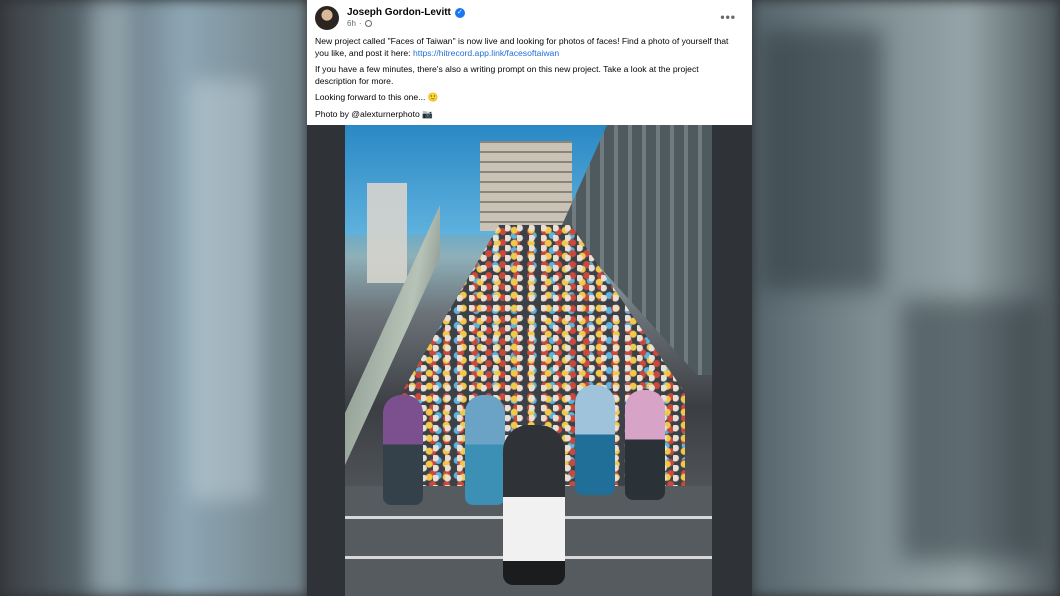  What do you see at coordinates (387, 233) in the screenshot?
I see `photo-tower` at bounding box center [387, 233].